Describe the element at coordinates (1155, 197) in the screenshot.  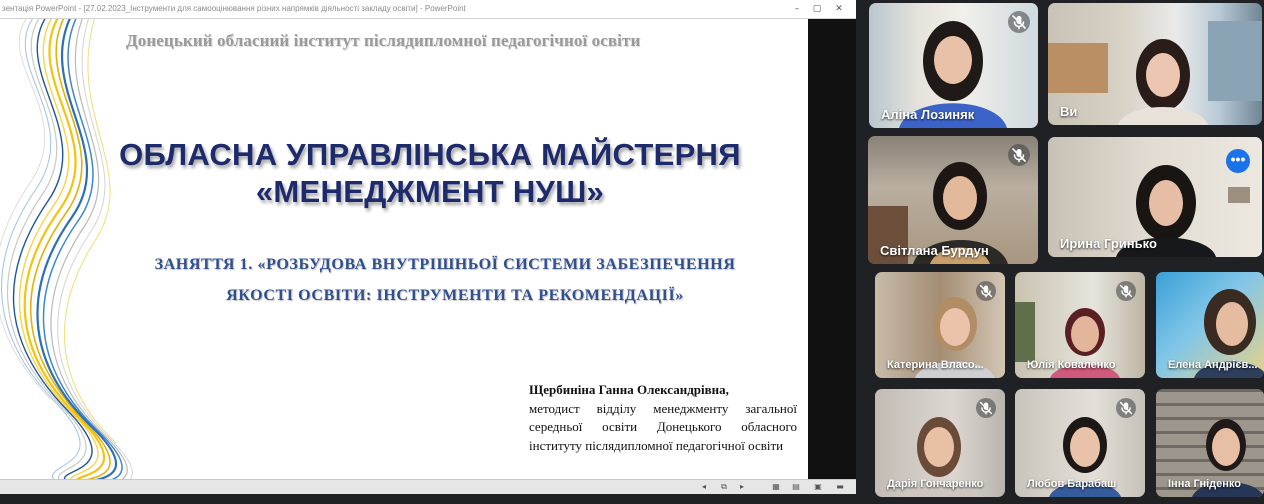
I see `participant-tile-pinned: ••• Ирина Гринько` at that location.